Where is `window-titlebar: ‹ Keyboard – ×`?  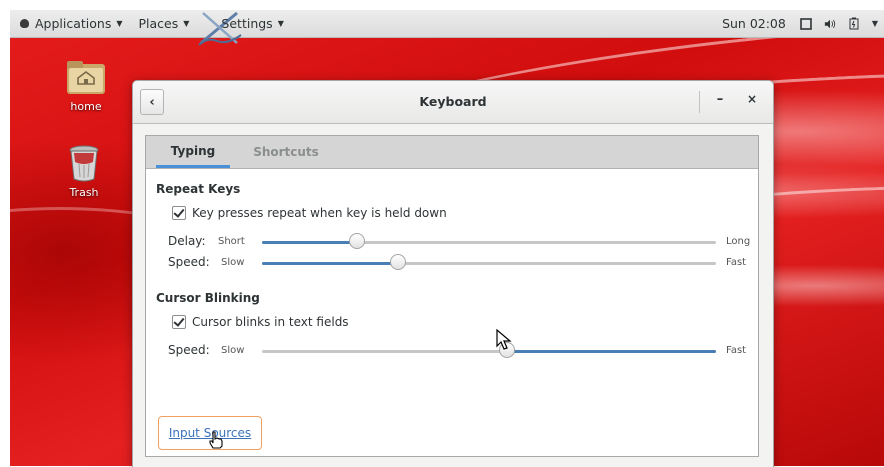
window-titlebar: ‹ Keyboard – × is located at coordinates (453, 102).